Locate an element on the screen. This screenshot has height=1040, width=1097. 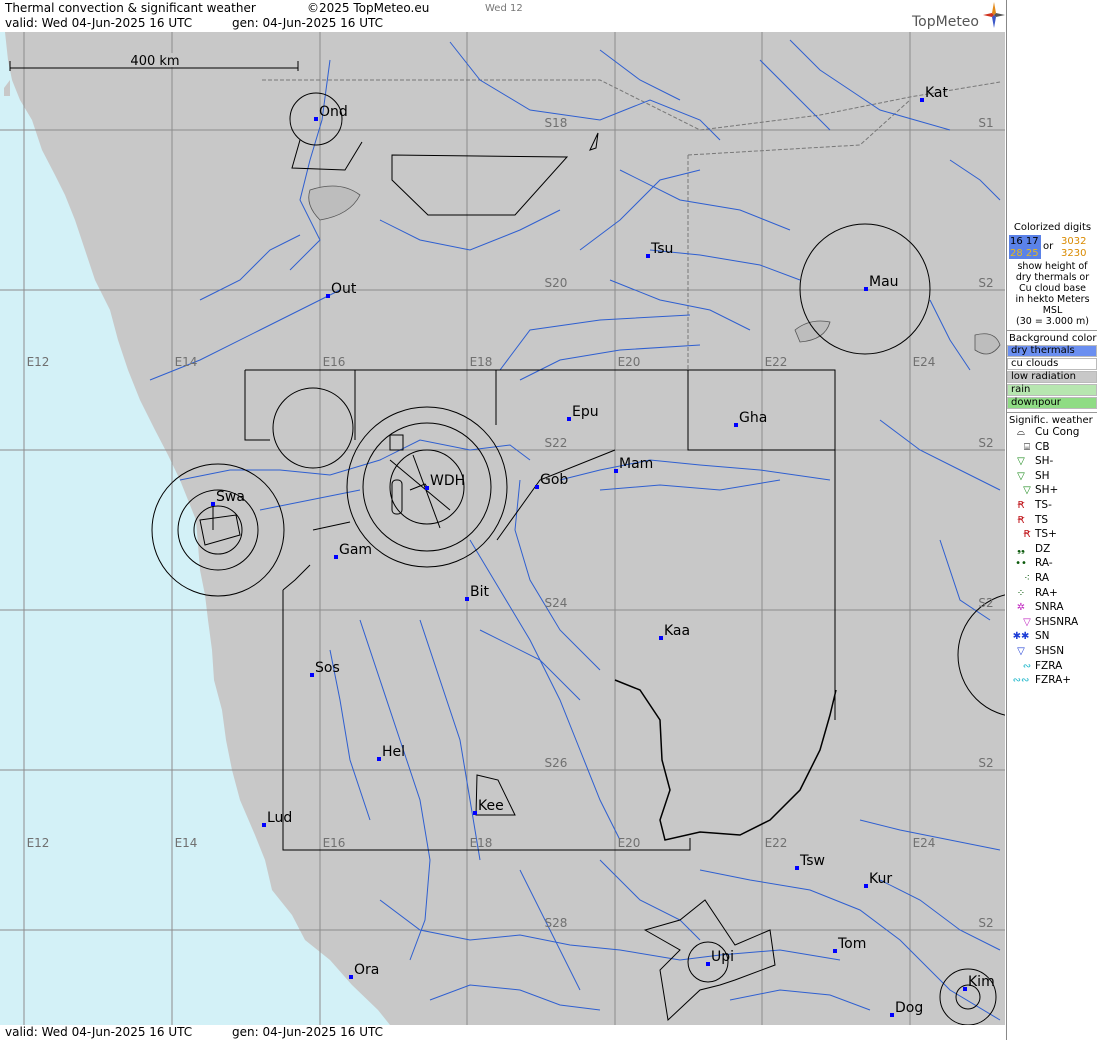
shower-snow-rain-icon: ▽ is located at coordinates (1027, 622).